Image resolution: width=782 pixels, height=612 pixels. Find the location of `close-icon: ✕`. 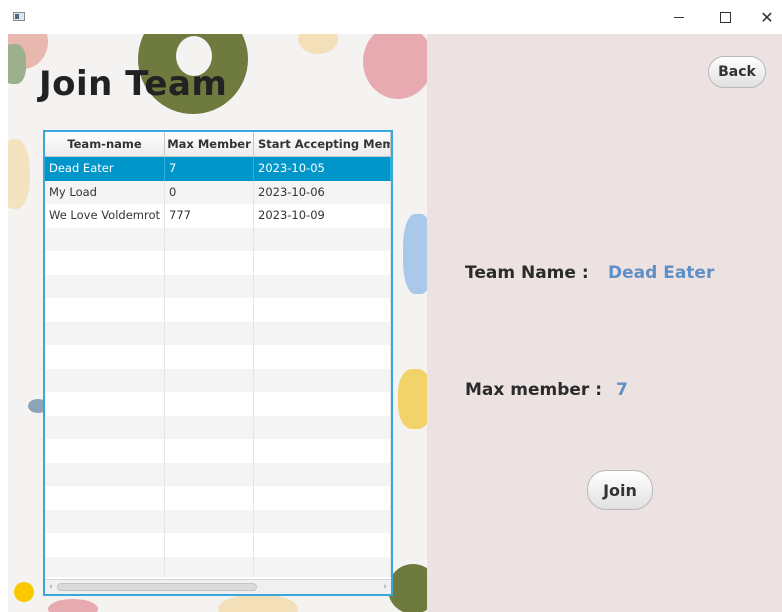

close-icon: ✕ is located at coordinates (767, 17).